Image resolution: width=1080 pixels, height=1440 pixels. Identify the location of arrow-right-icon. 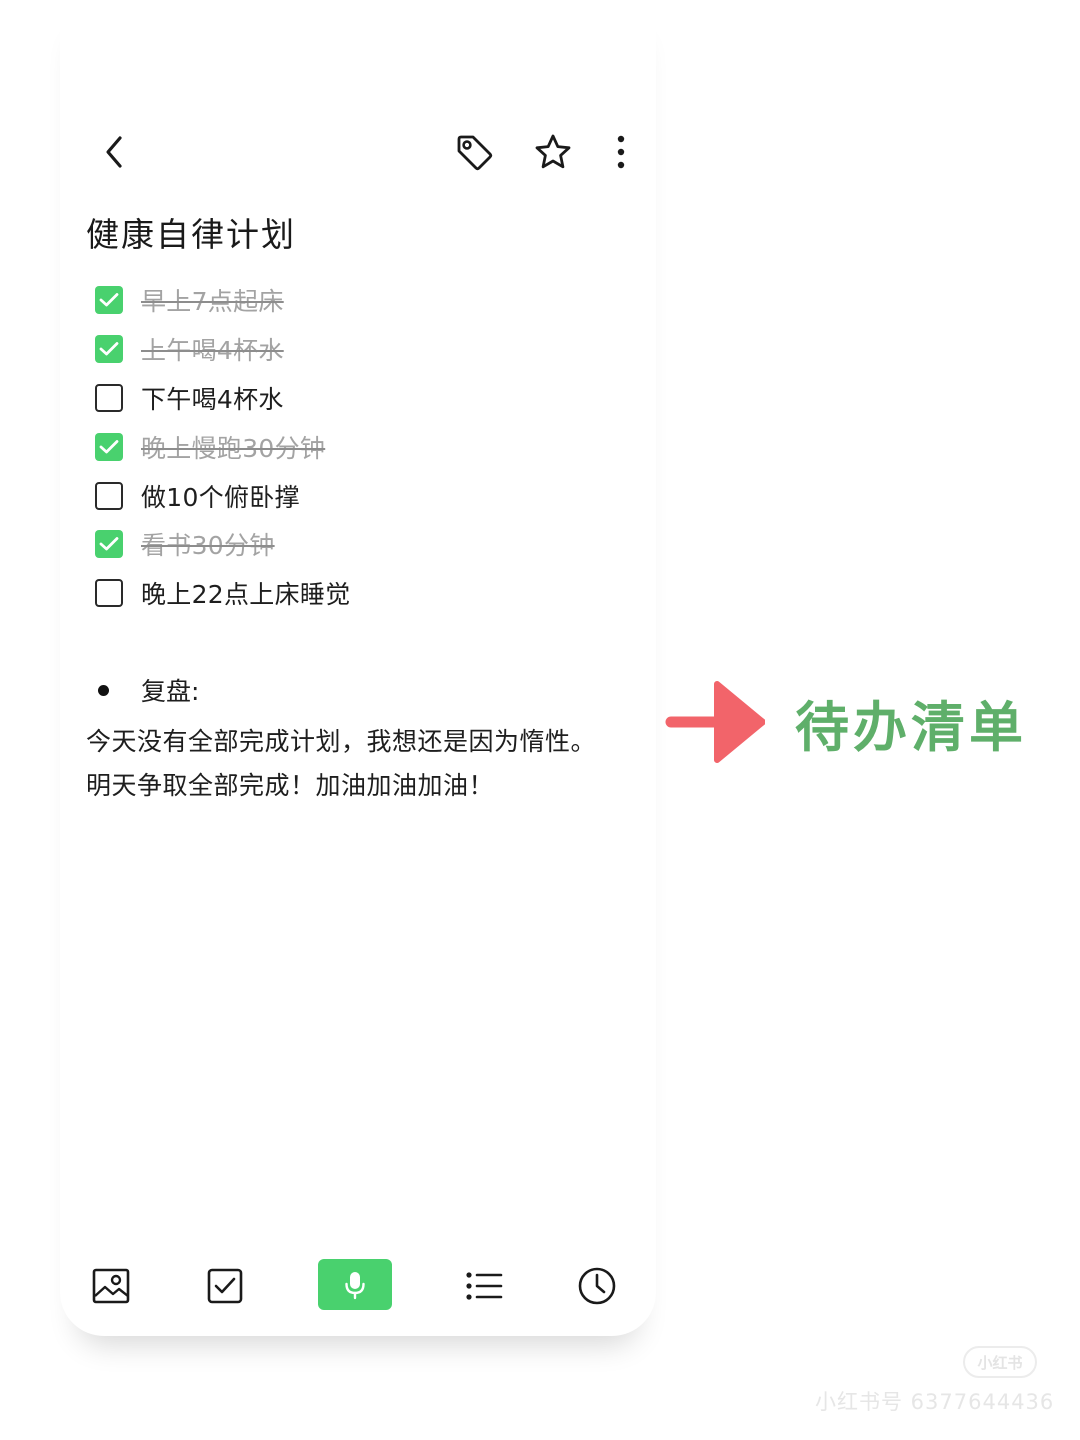
(715, 722).